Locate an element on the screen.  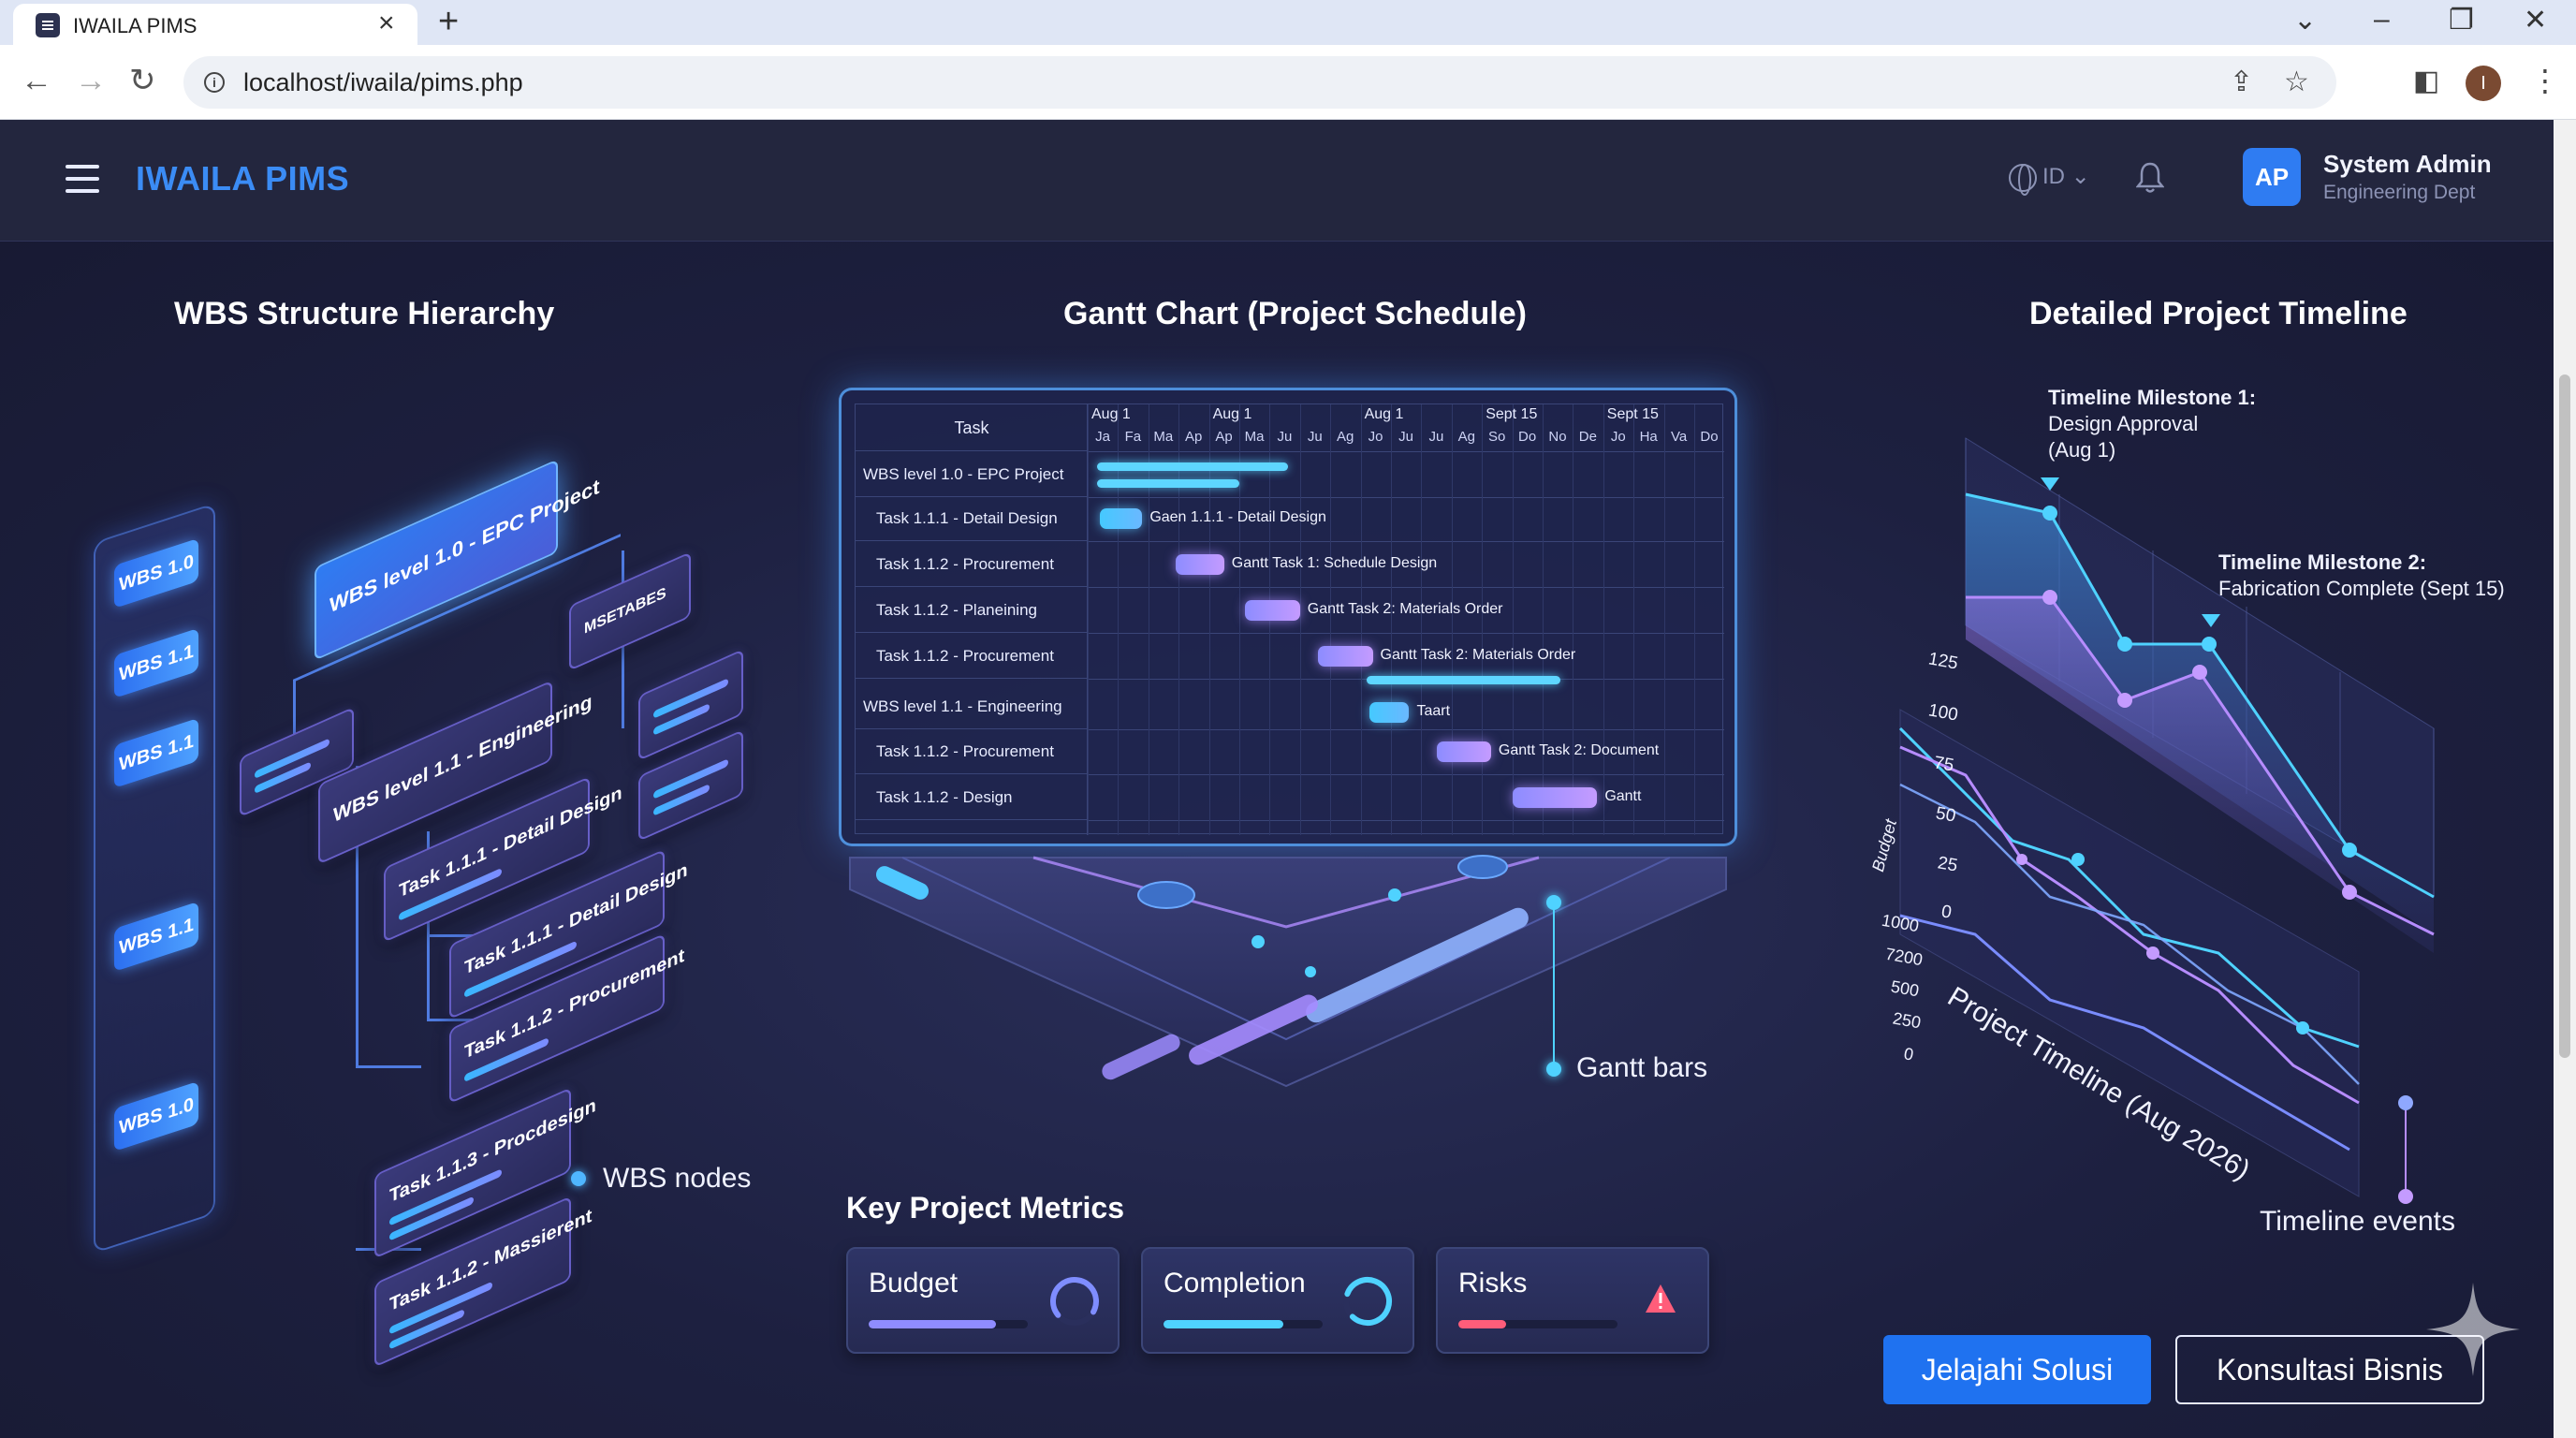
language-code: ID is located at coordinates (2053, 176).